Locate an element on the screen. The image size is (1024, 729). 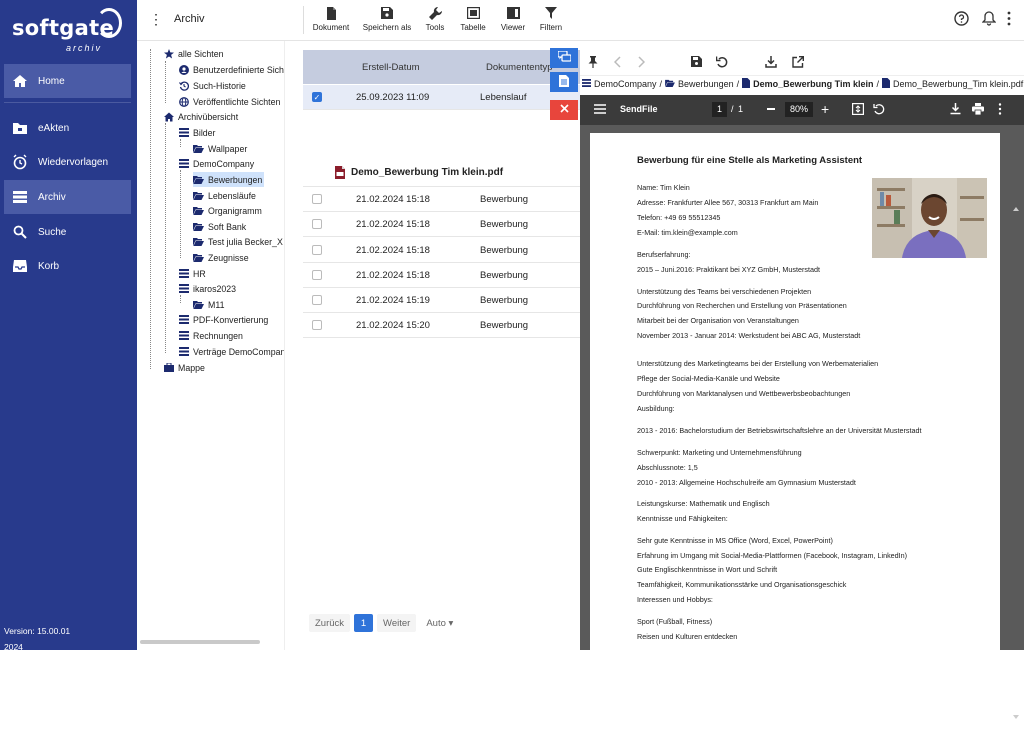
chevron-right-icon is located at coordinates (642, 63).